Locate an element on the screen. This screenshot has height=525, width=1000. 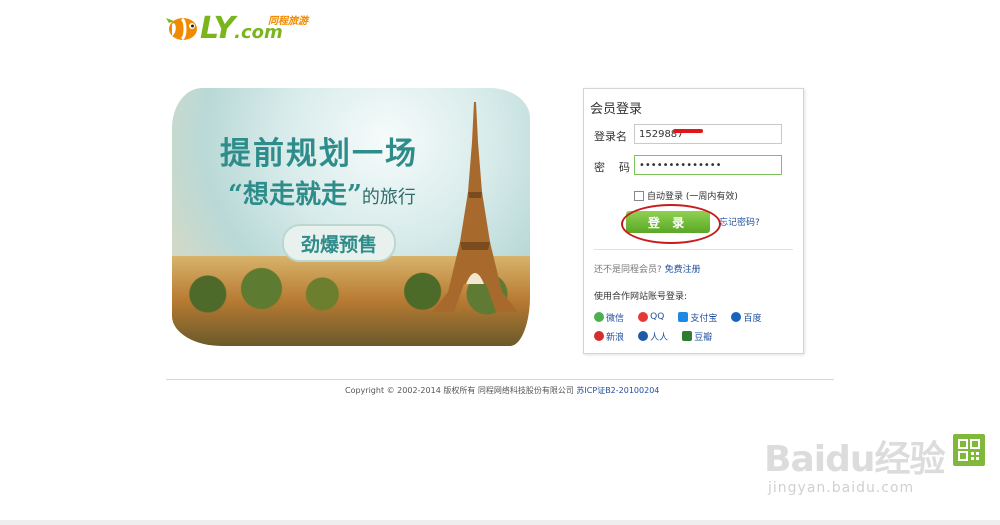
banner-presale-badge: 劲爆预售 is located at coordinates (339, 243).